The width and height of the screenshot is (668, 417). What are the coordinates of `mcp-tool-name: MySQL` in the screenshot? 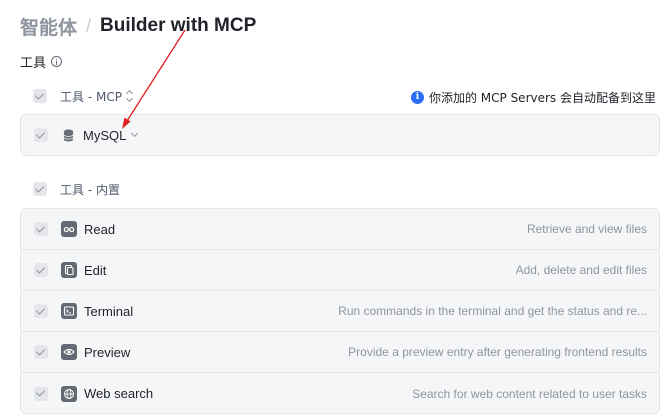 It's located at (105, 135).